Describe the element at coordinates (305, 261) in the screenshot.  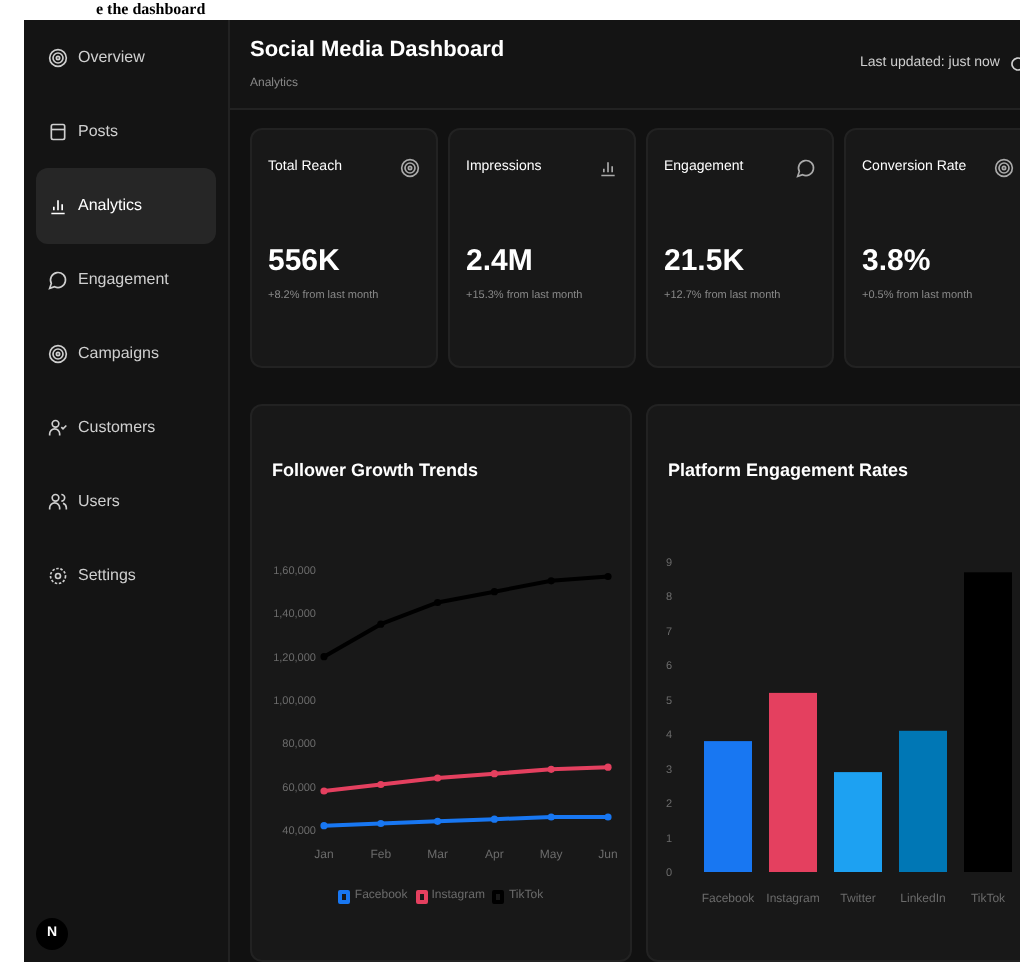
I see `stat-value: 556K` at that location.